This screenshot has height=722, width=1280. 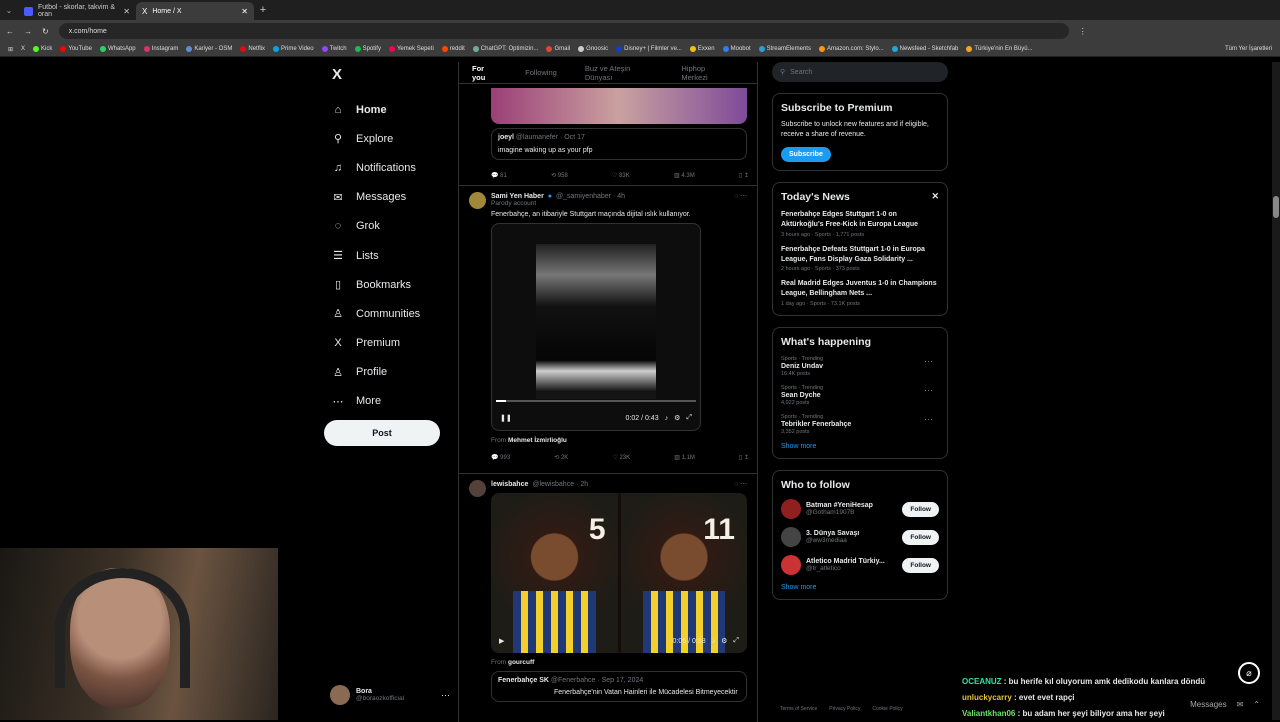 What do you see at coordinates (558, 49) in the screenshot?
I see `bookmark-item: Gmail` at bounding box center [558, 49].